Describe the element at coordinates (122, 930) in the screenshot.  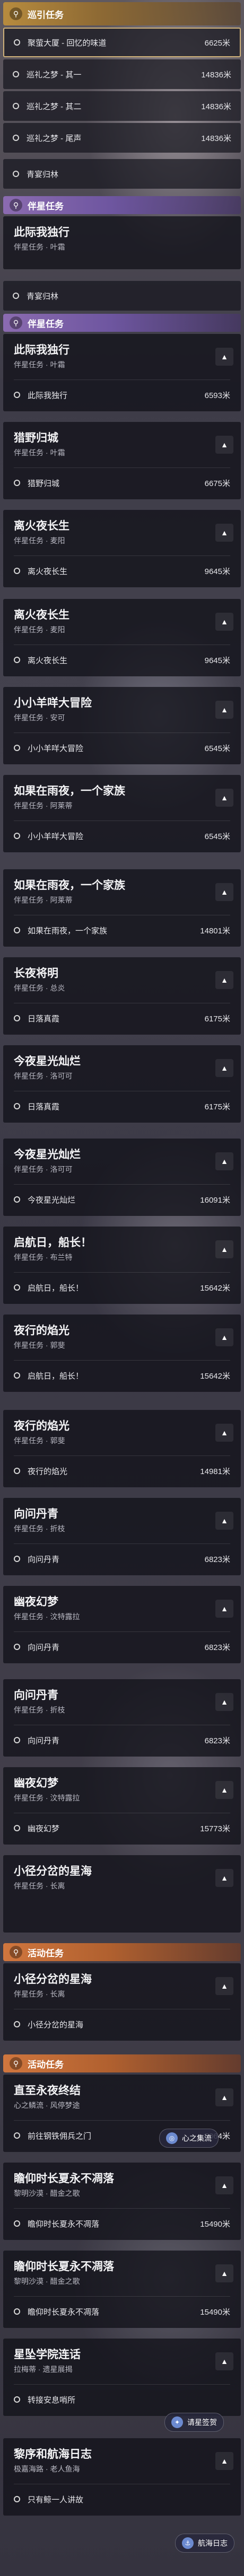
I see `quest-step: 如果在雨夜，一个家族 14801米` at that location.